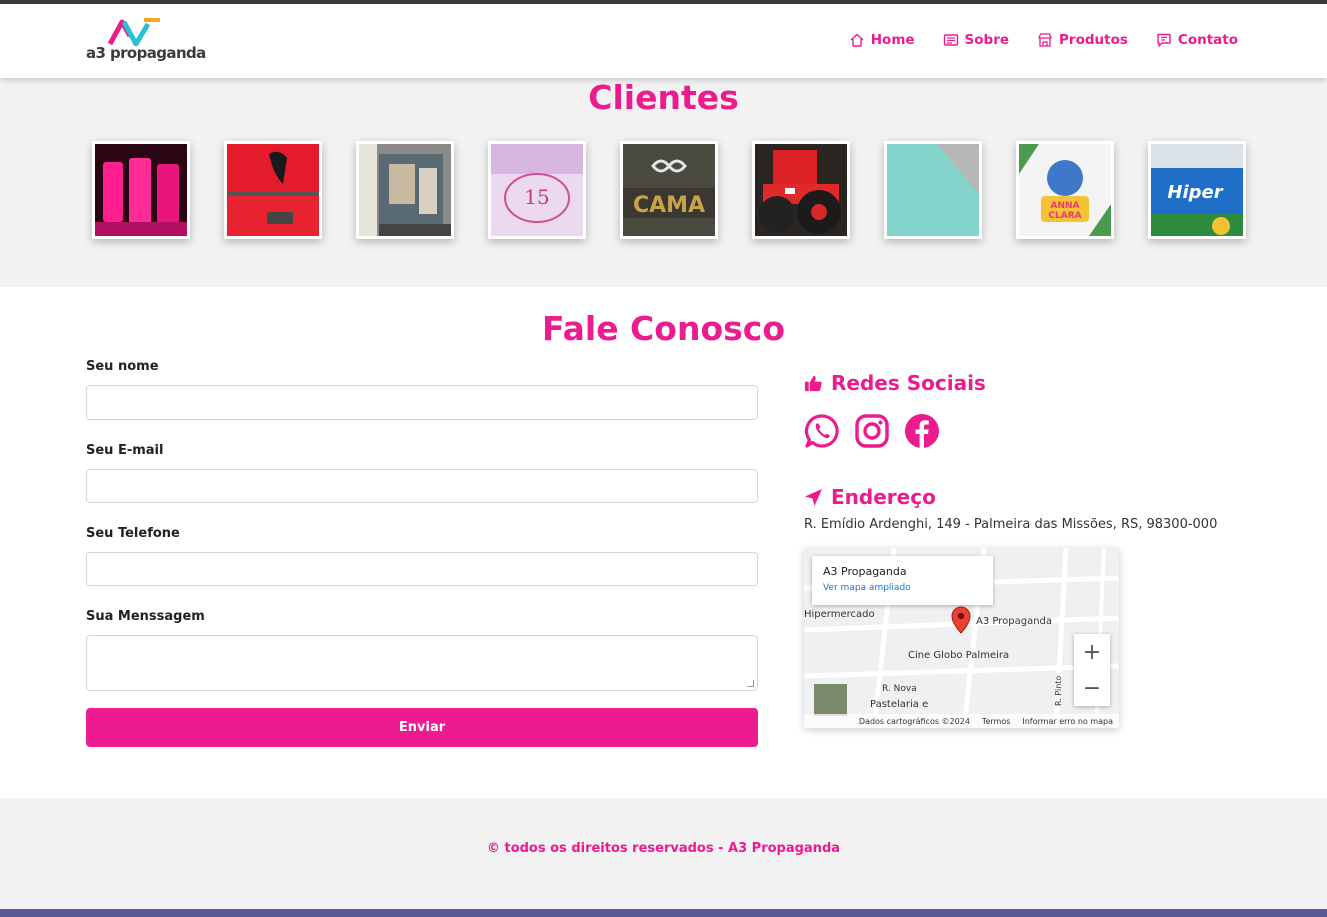  I want to click on nav-sobre: Sobre, so click(976, 40).